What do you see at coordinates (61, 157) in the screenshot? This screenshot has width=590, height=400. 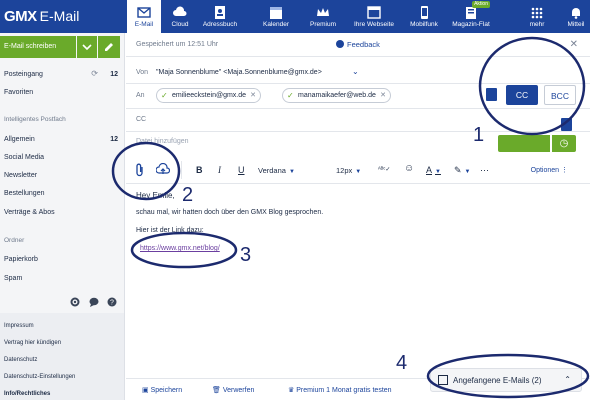 I see `sidebar-item-social: Social Media` at bounding box center [61, 157].